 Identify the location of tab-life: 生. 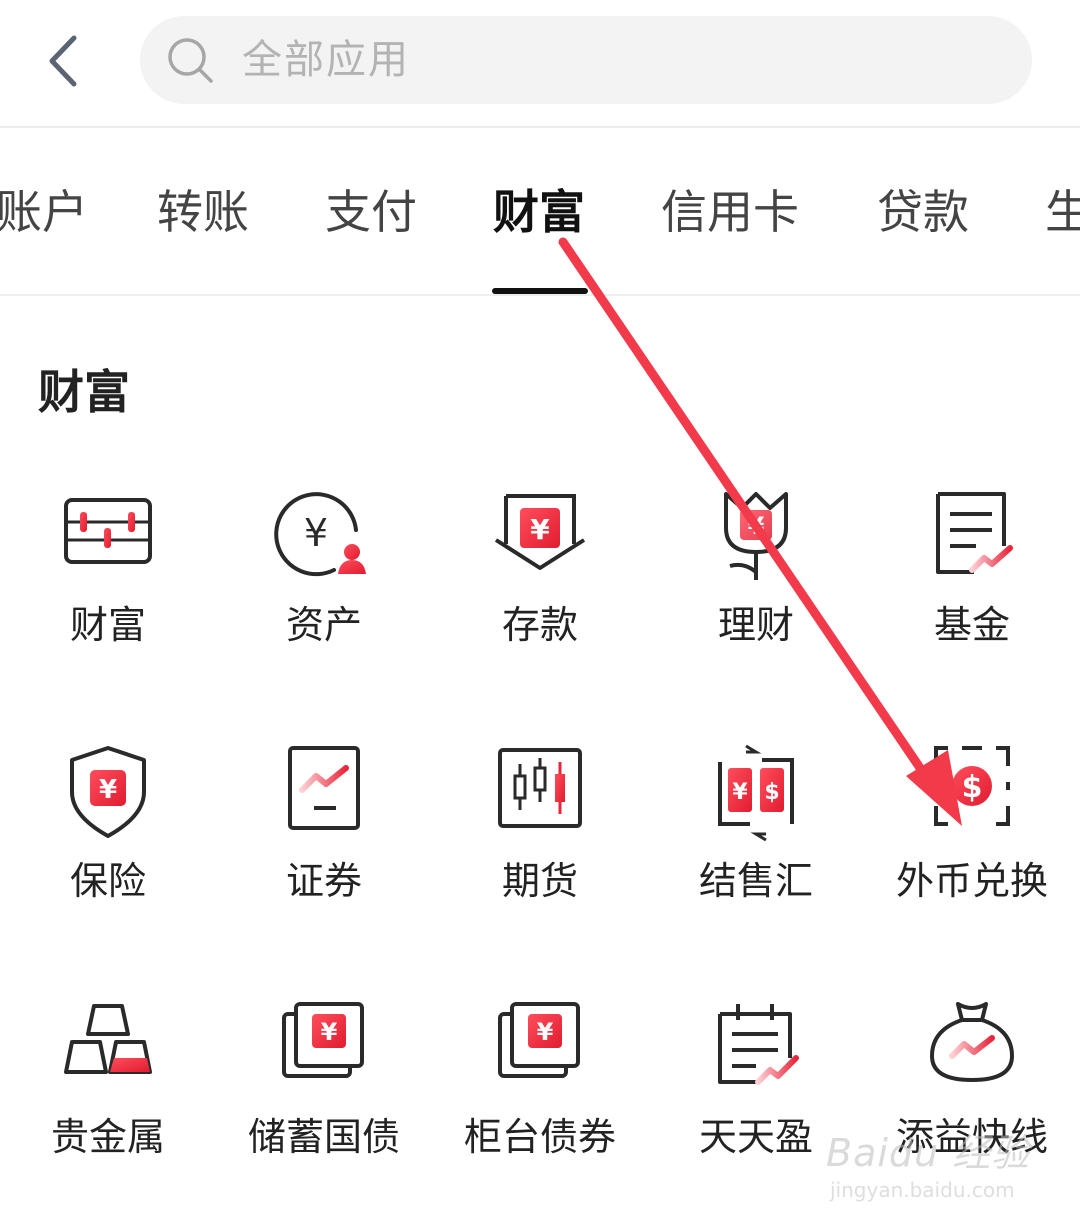
(1062, 212).